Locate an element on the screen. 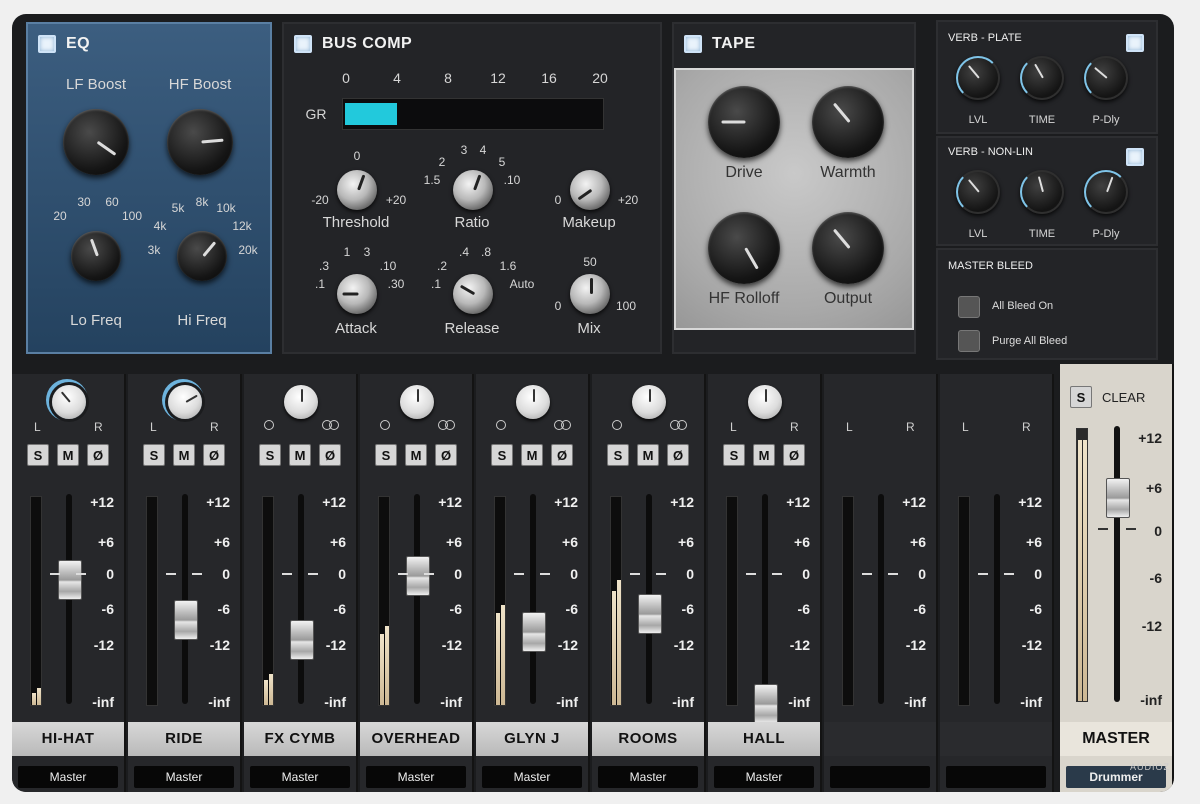  warmth-knob is located at coordinates (848, 122).